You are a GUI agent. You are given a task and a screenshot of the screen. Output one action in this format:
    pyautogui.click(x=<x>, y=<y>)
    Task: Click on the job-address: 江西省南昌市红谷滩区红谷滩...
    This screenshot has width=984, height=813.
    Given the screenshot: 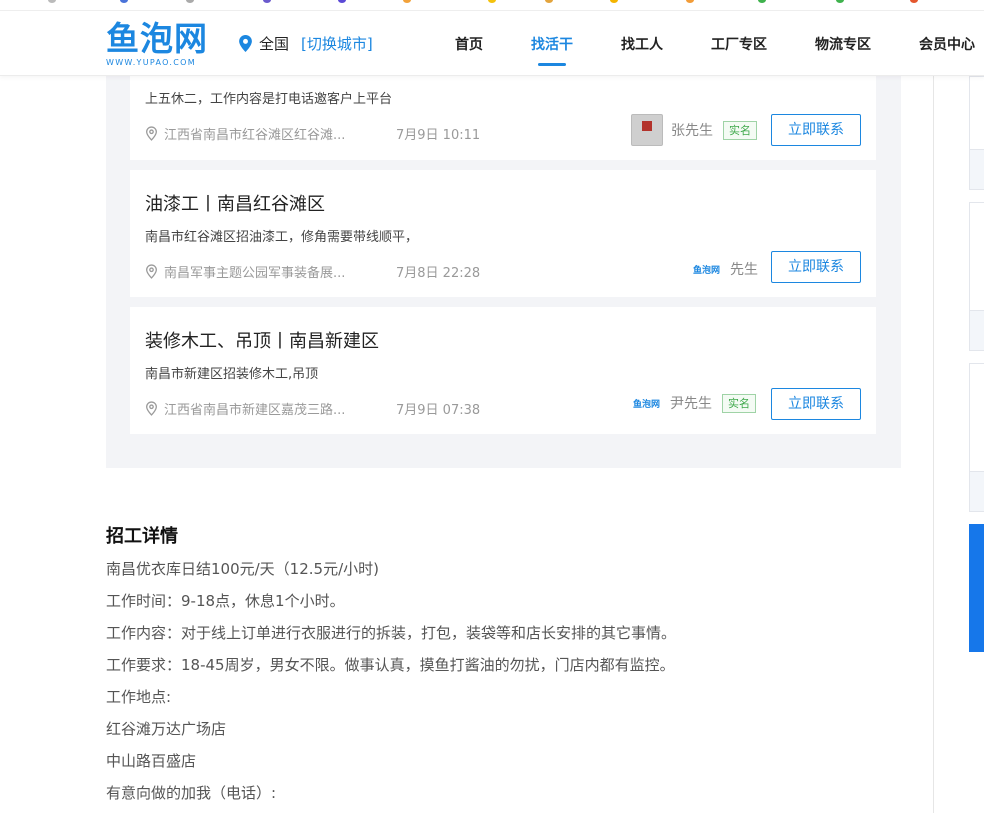 What is the action you would take?
    pyautogui.click(x=255, y=135)
    